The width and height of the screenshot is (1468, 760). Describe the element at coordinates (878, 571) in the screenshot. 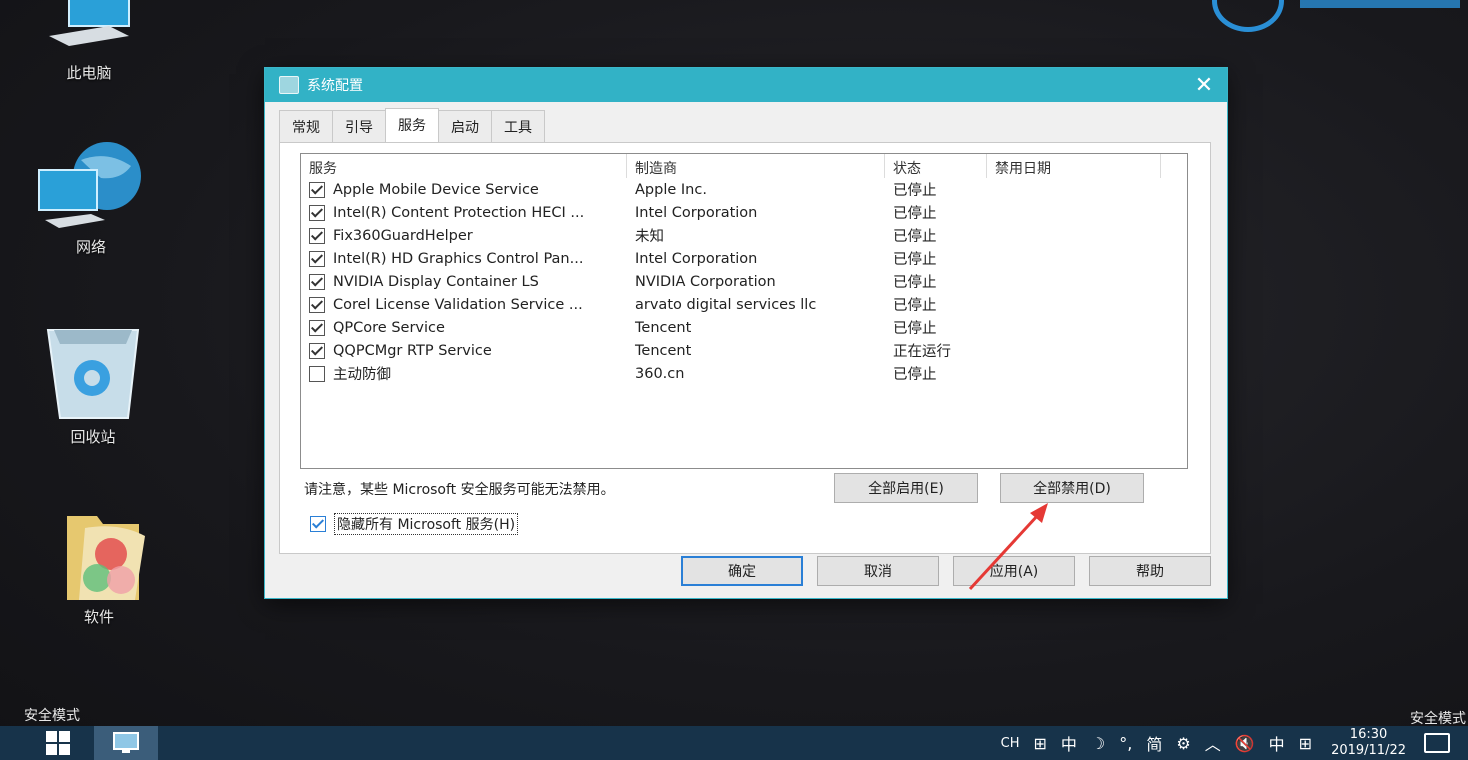

I see `cancel-button: 取消` at that location.